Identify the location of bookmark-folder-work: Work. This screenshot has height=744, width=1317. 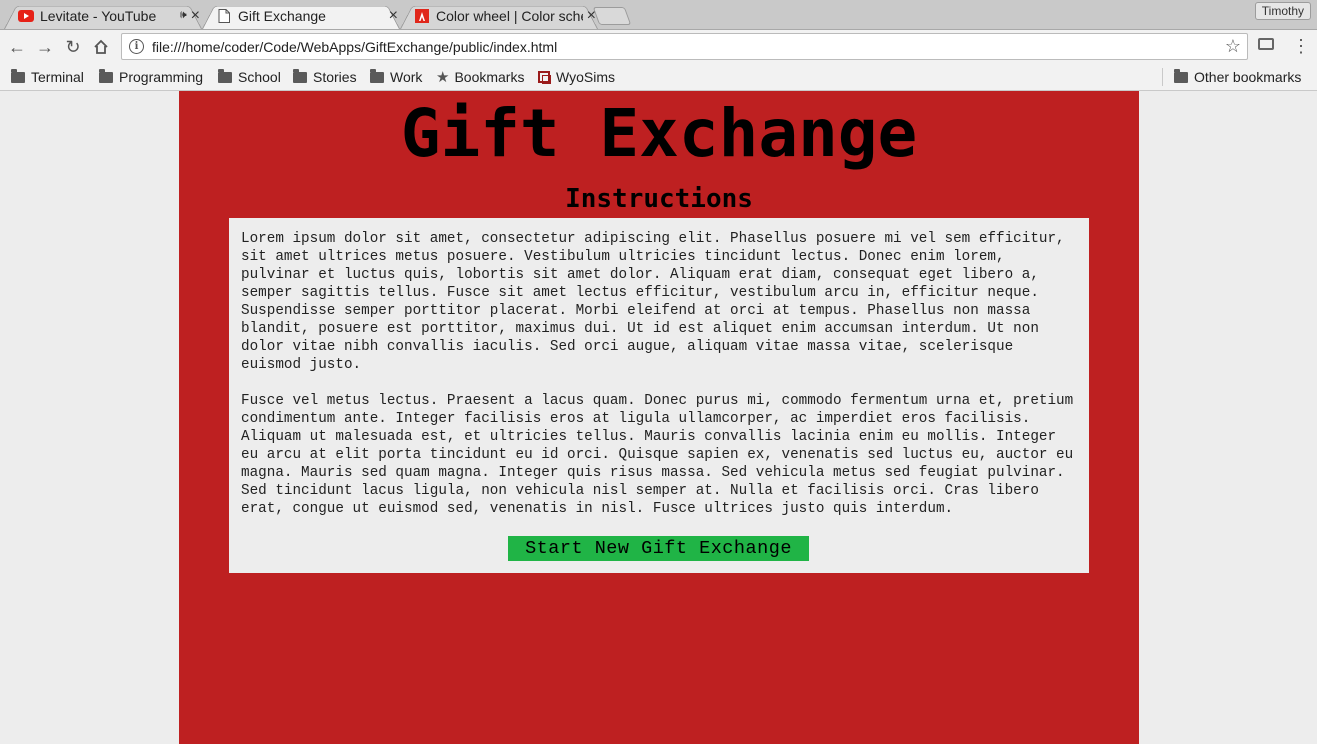
(396, 77).